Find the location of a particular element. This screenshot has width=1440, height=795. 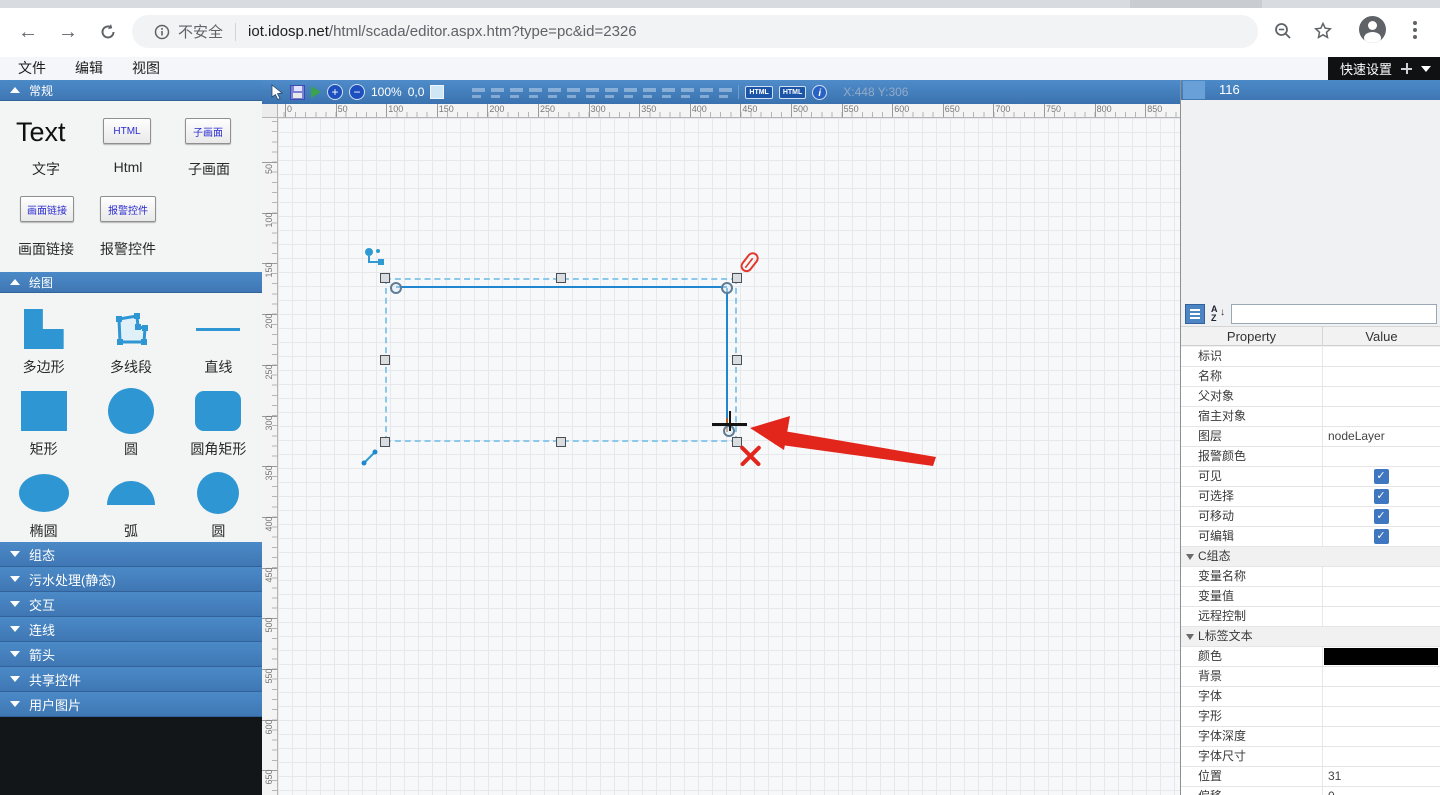

property-row: 可移动 ✓ is located at coordinates (1310, 517).